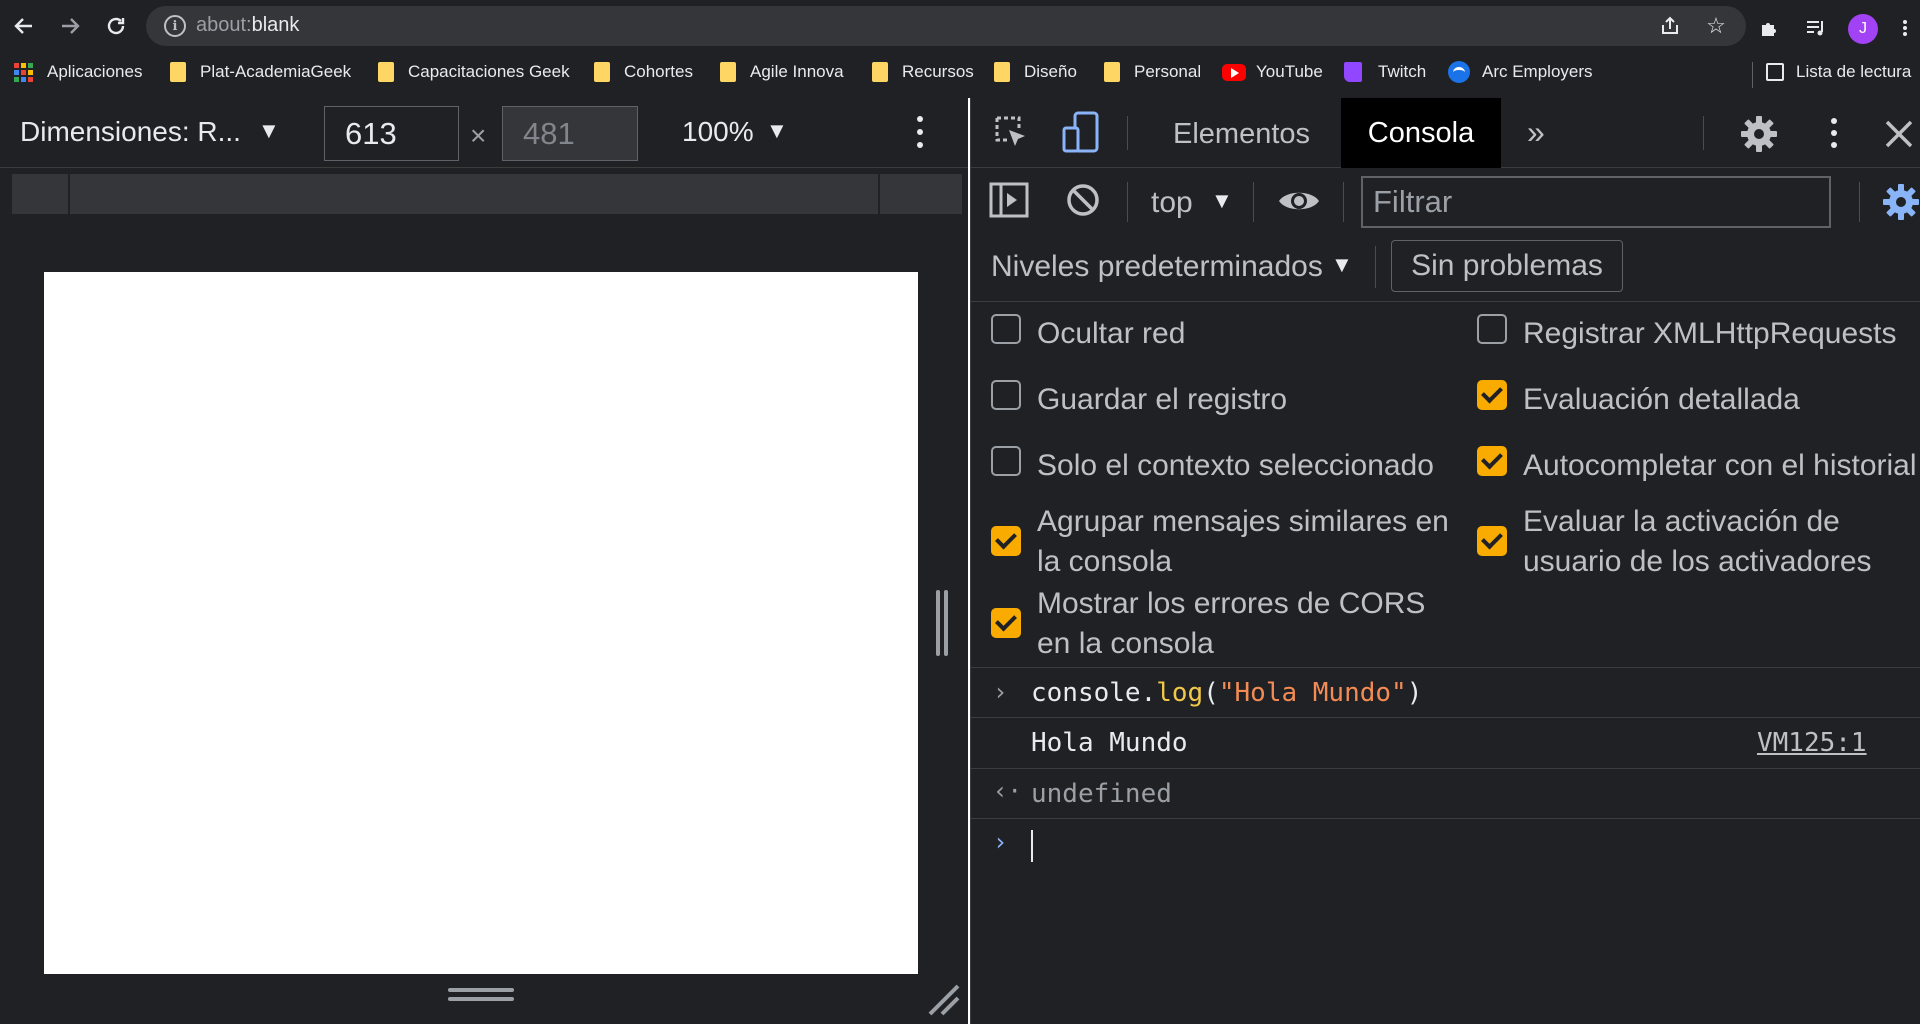 This screenshot has height=1032, width=1920. I want to click on profile-avatar: J, so click(1863, 29).